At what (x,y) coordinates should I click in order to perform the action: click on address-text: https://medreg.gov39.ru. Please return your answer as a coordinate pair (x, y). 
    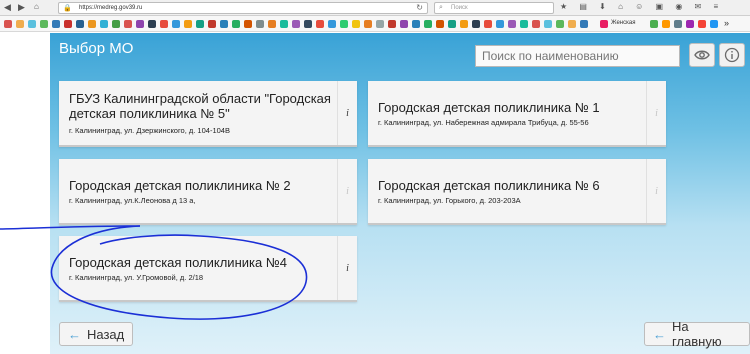
    Looking at the image, I should click on (111, 8).